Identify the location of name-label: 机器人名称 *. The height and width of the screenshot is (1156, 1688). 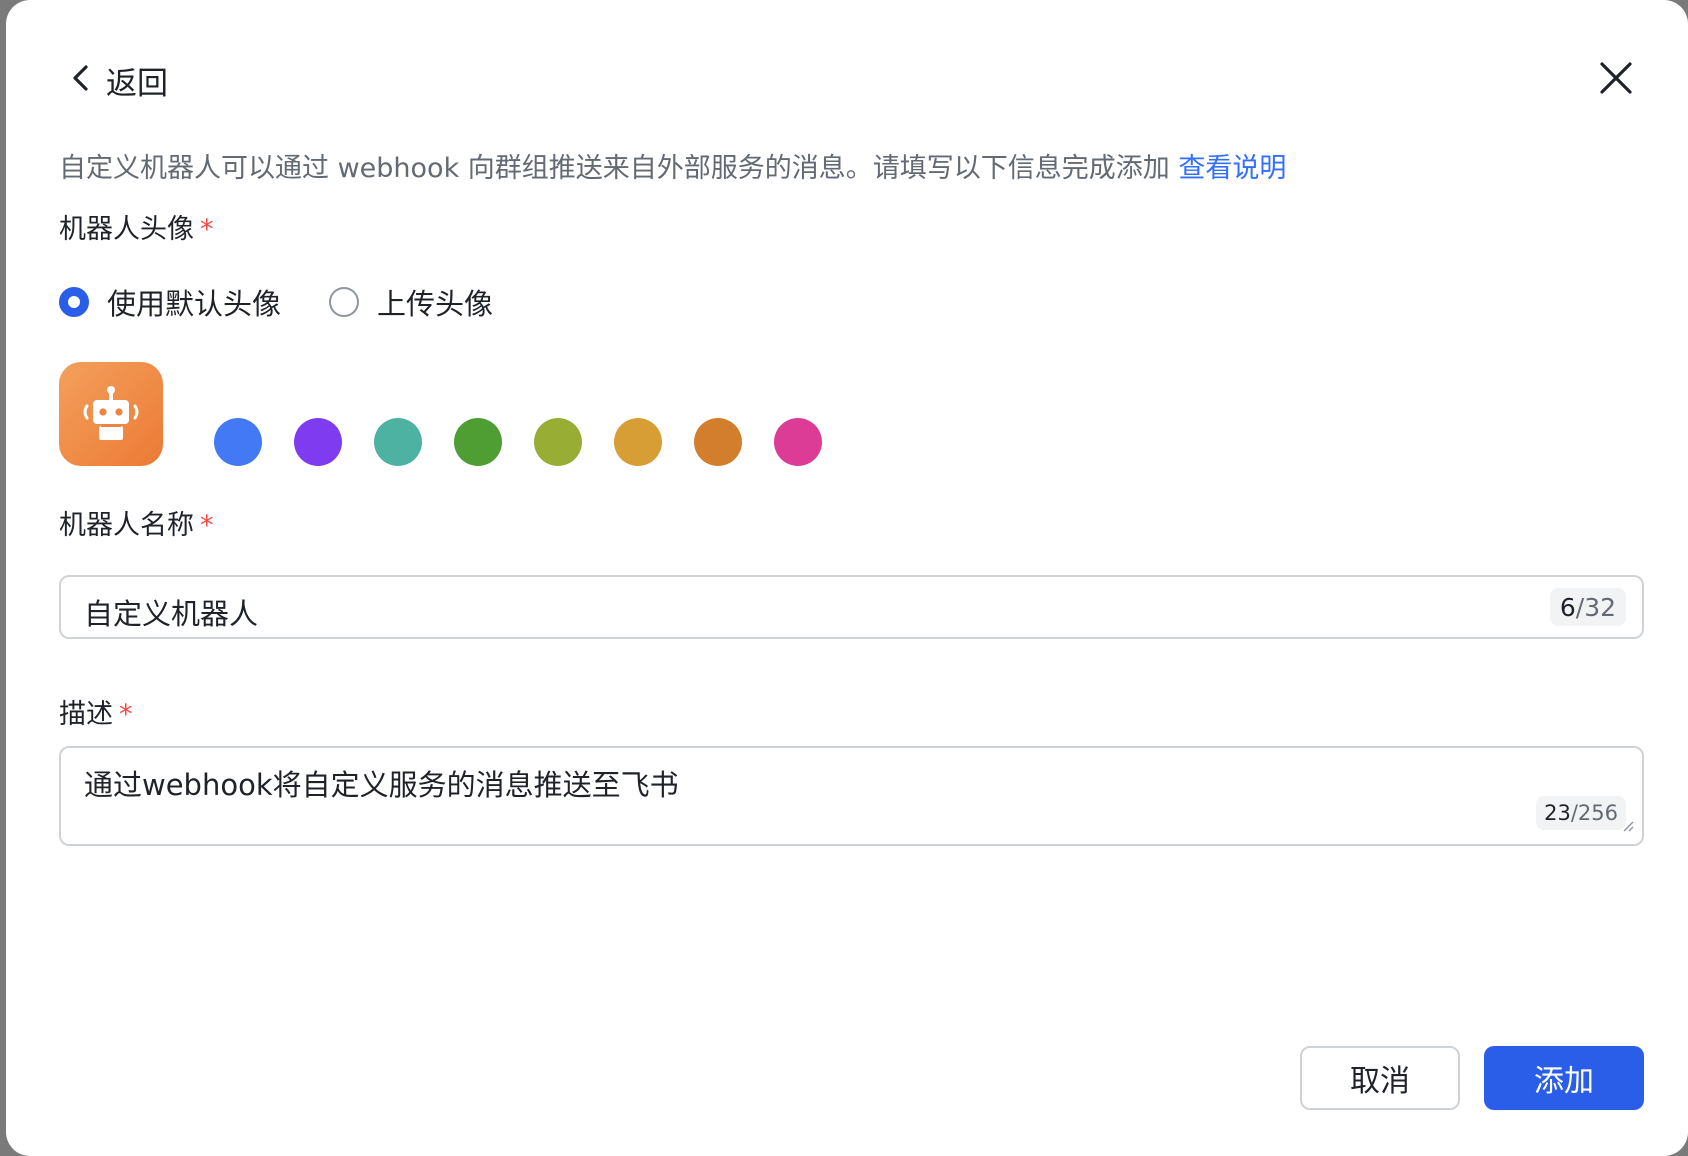
(136, 522).